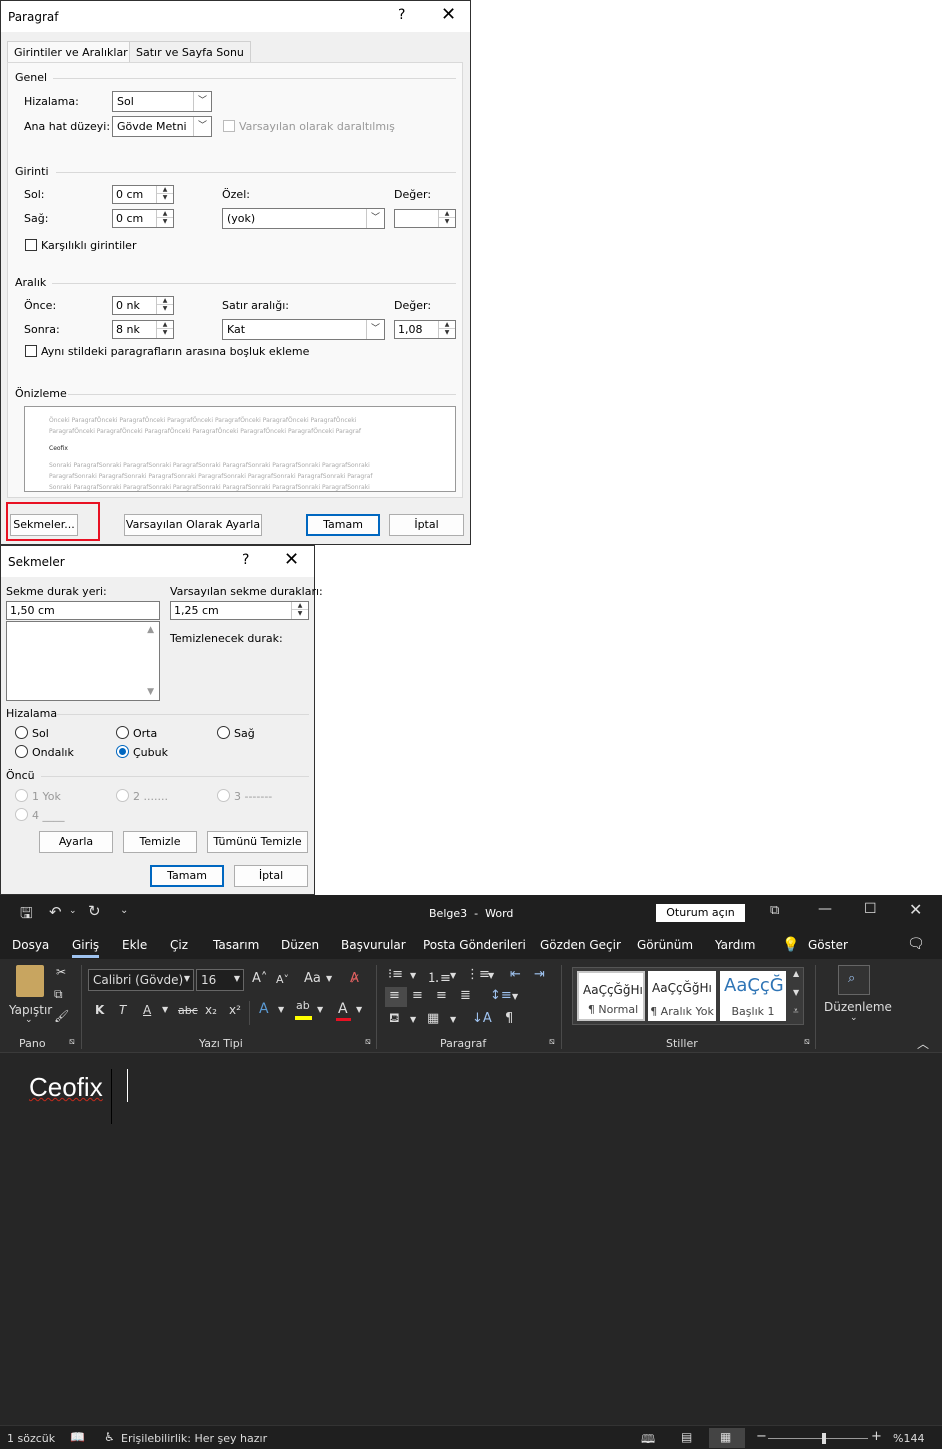 The height and width of the screenshot is (1451, 942). What do you see at coordinates (876, 1436) in the screenshot?
I see `zoom-in-icon: +` at bounding box center [876, 1436].